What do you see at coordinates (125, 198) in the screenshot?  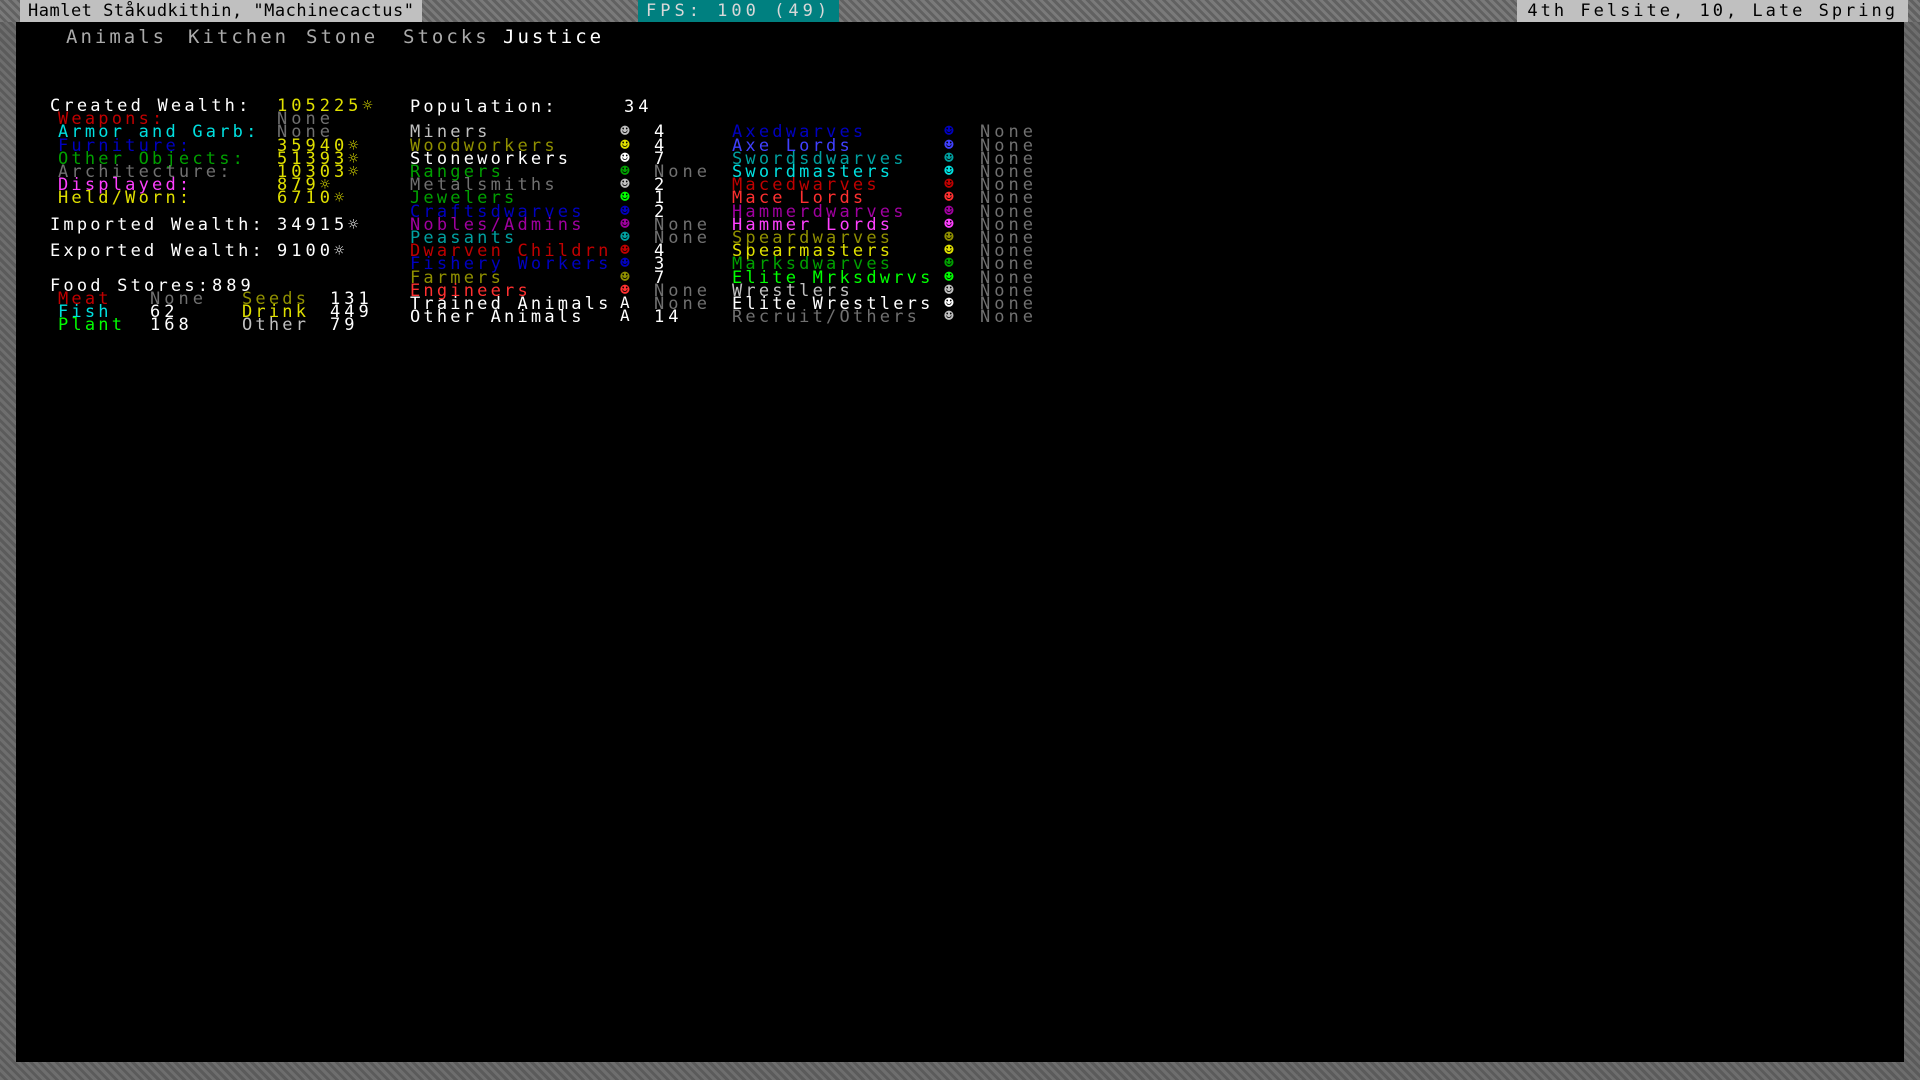 I see `wealth-label-6: Held/Worn:` at bounding box center [125, 198].